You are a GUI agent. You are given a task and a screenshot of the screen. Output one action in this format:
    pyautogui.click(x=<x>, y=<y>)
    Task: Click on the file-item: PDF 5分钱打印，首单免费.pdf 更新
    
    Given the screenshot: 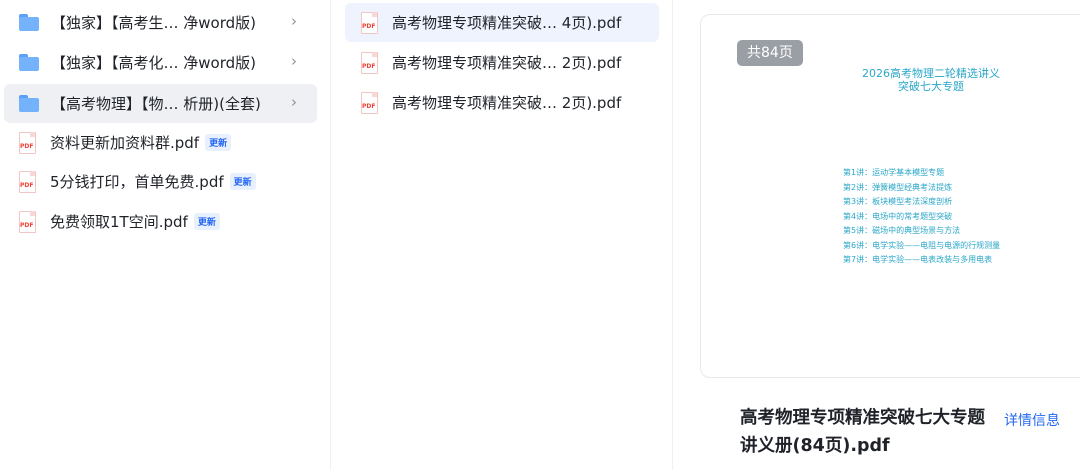 What is the action you would take?
    pyautogui.click(x=160, y=181)
    